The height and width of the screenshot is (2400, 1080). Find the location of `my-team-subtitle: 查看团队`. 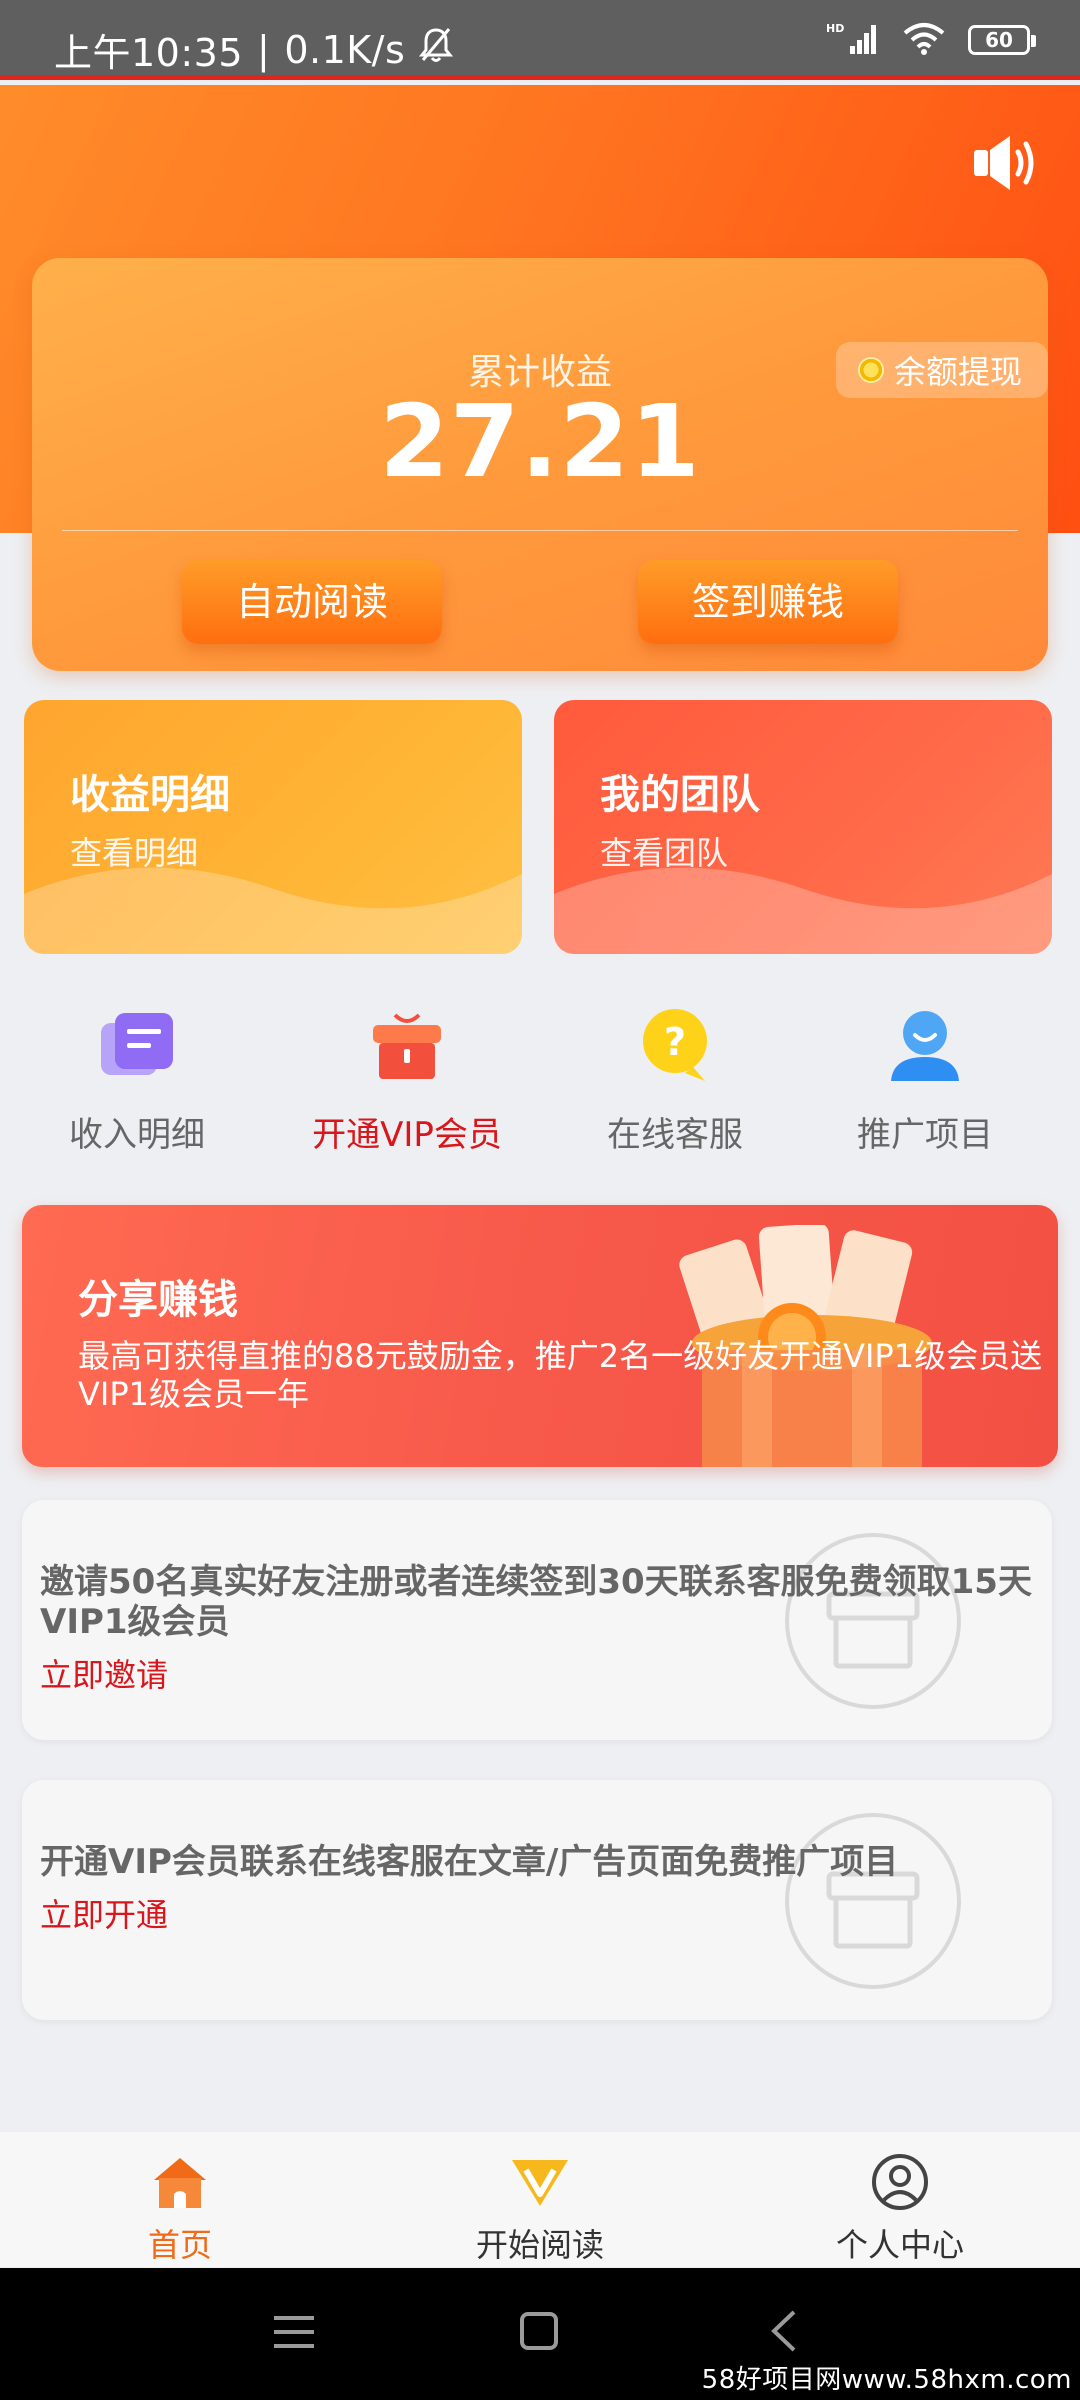

my-team-subtitle: 查看团队 is located at coordinates (664, 853).